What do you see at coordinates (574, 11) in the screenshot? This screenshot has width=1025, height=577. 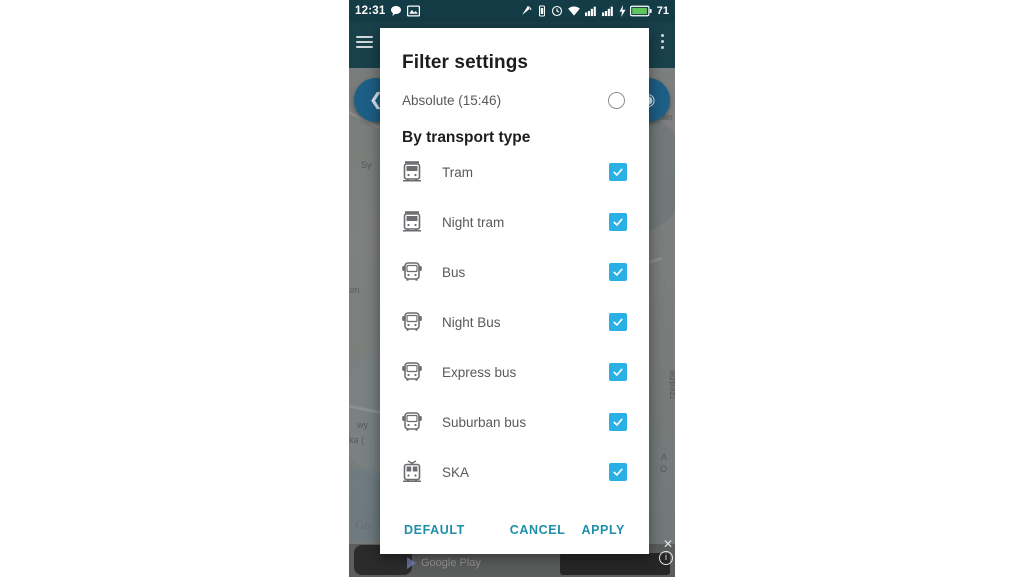 I see `wifi-icon` at bounding box center [574, 11].